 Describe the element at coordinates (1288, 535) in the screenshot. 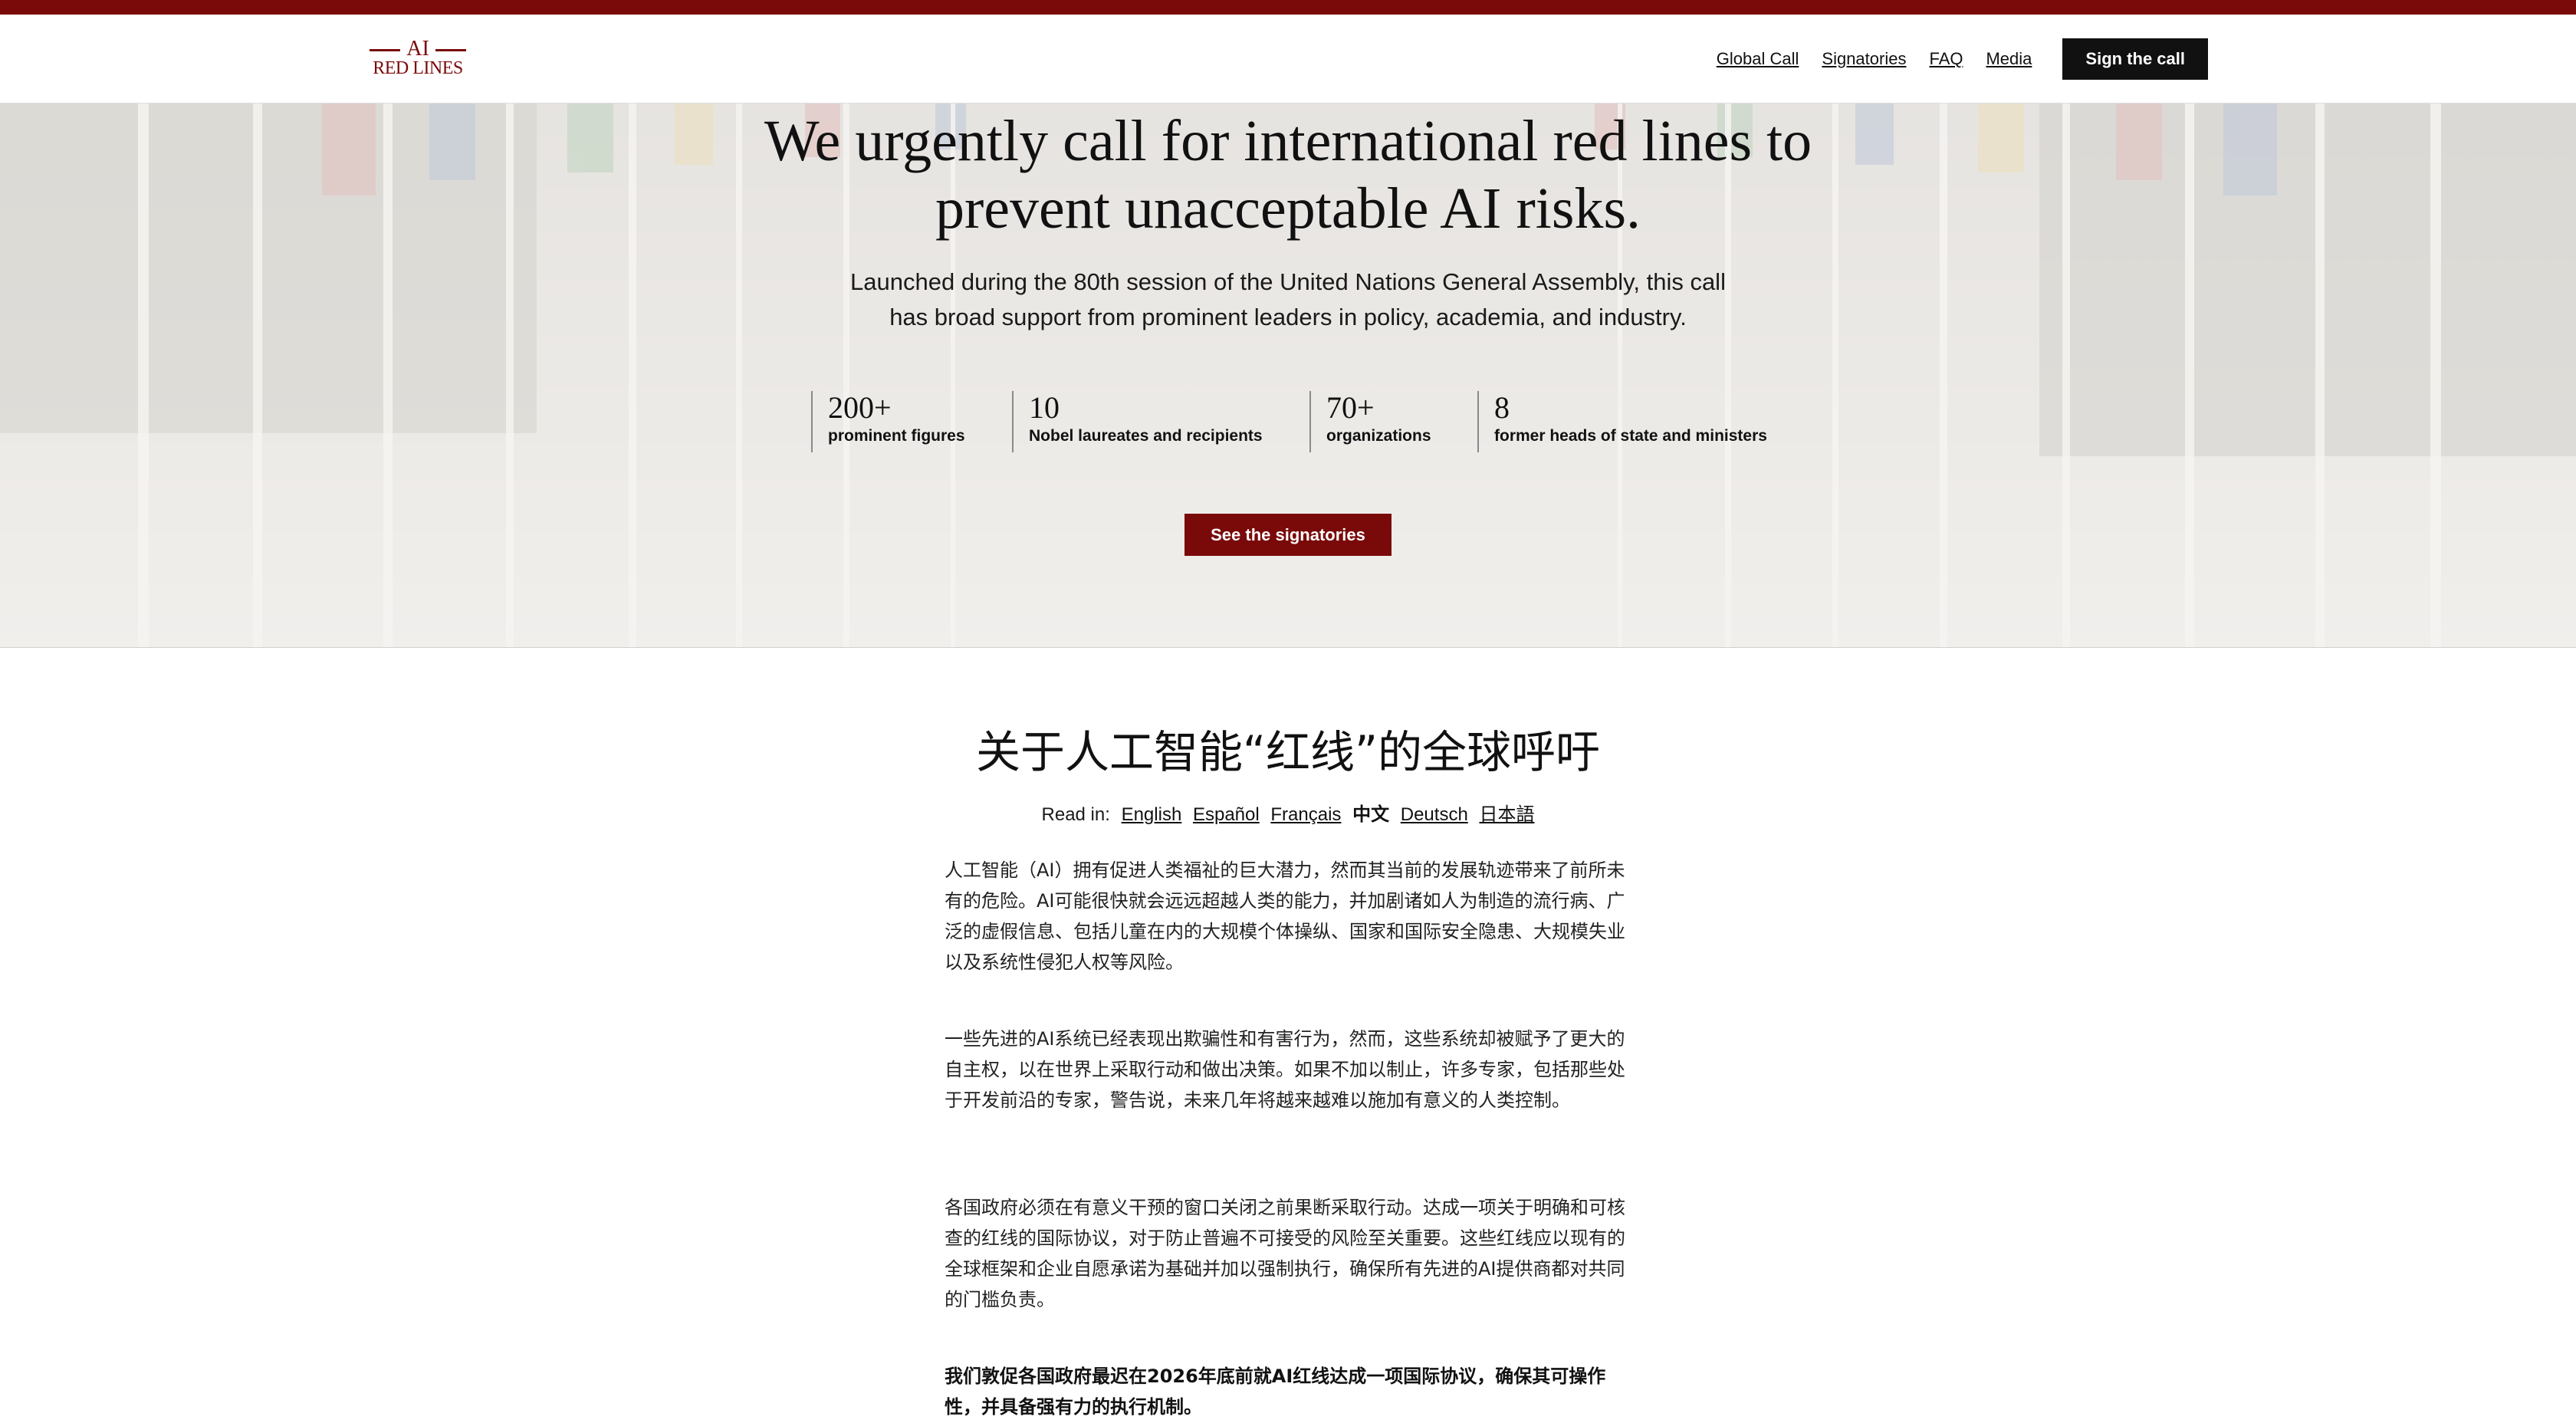

I see `see-signatories-button: See the signatories` at that location.